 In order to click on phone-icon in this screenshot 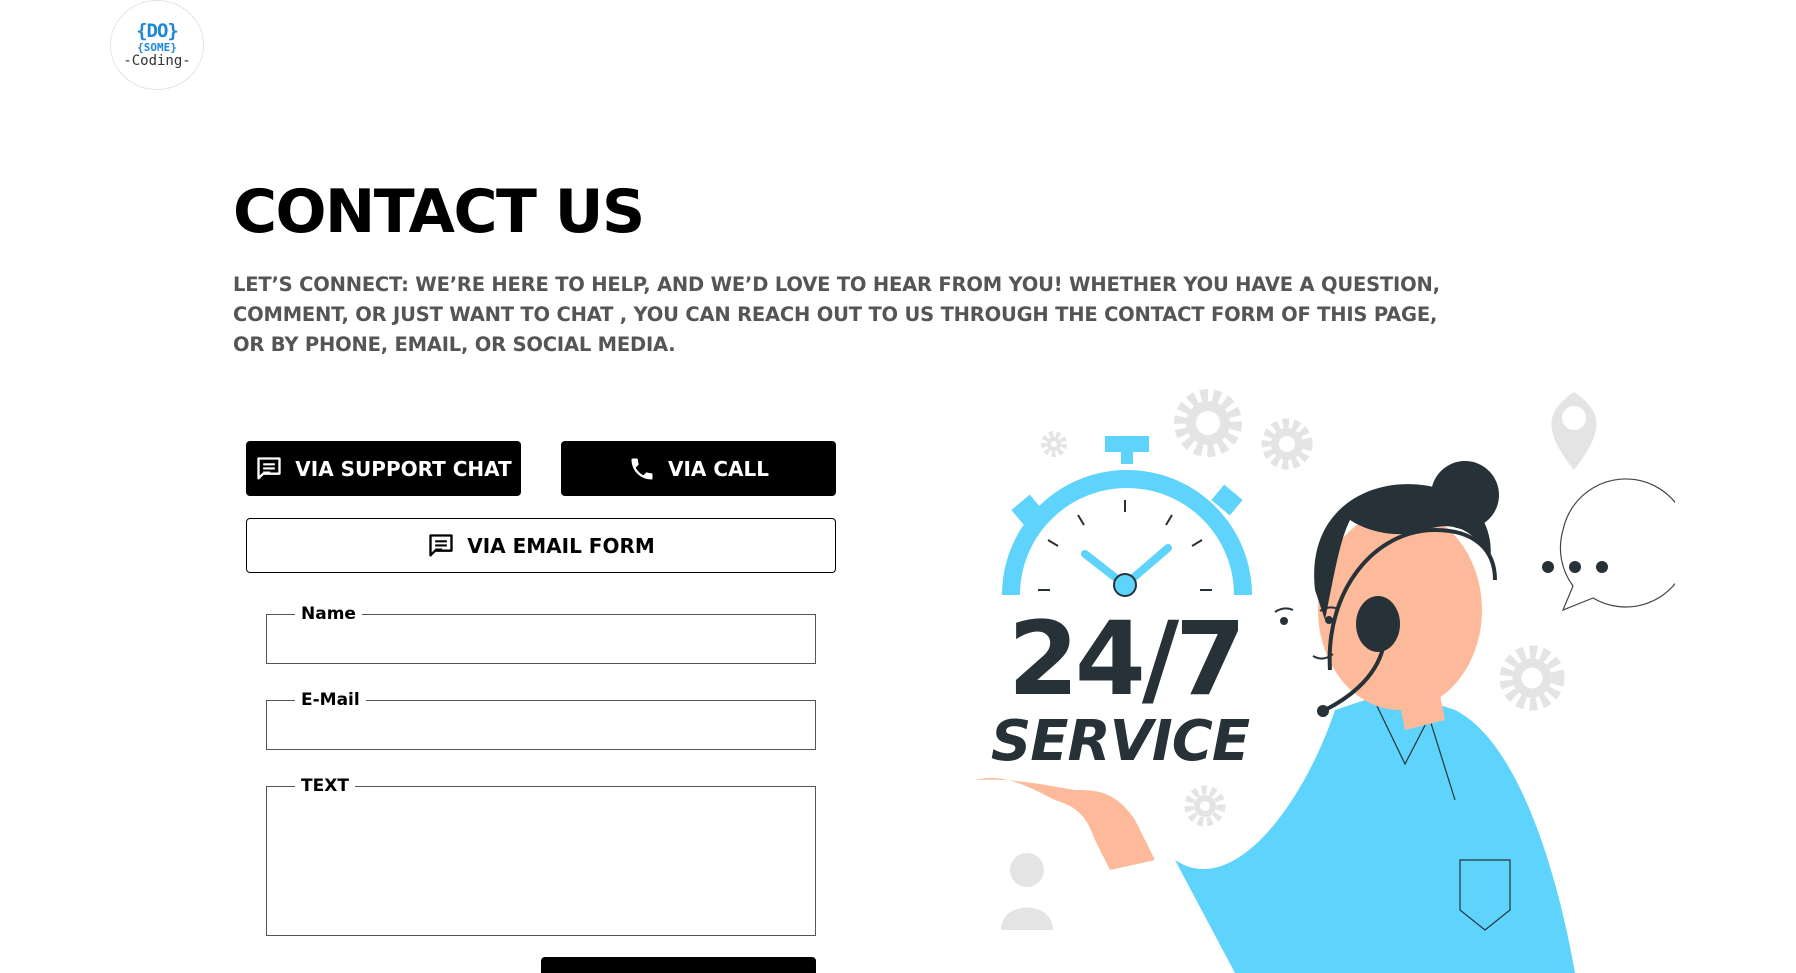, I will do `click(642, 468)`.